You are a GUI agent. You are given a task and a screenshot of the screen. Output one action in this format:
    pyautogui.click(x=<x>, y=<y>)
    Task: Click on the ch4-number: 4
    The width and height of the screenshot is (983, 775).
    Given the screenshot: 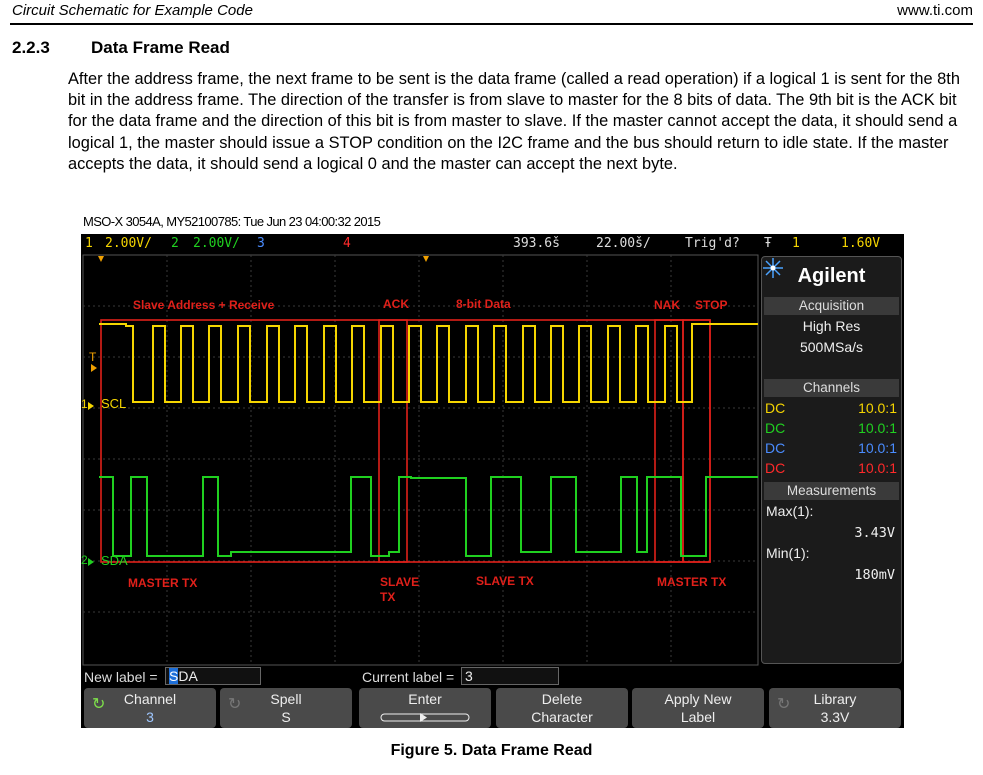 What is the action you would take?
    pyautogui.click(x=347, y=243)
    